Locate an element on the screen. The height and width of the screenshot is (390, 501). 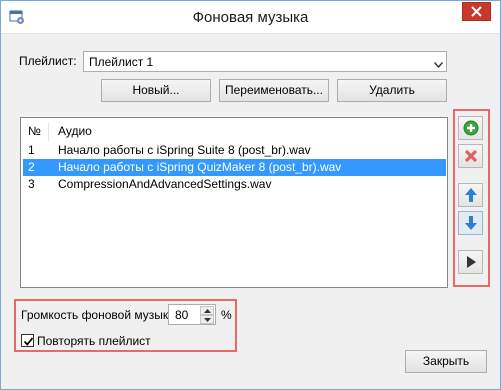
checkmark-icon is located at coordinates (28, 341).